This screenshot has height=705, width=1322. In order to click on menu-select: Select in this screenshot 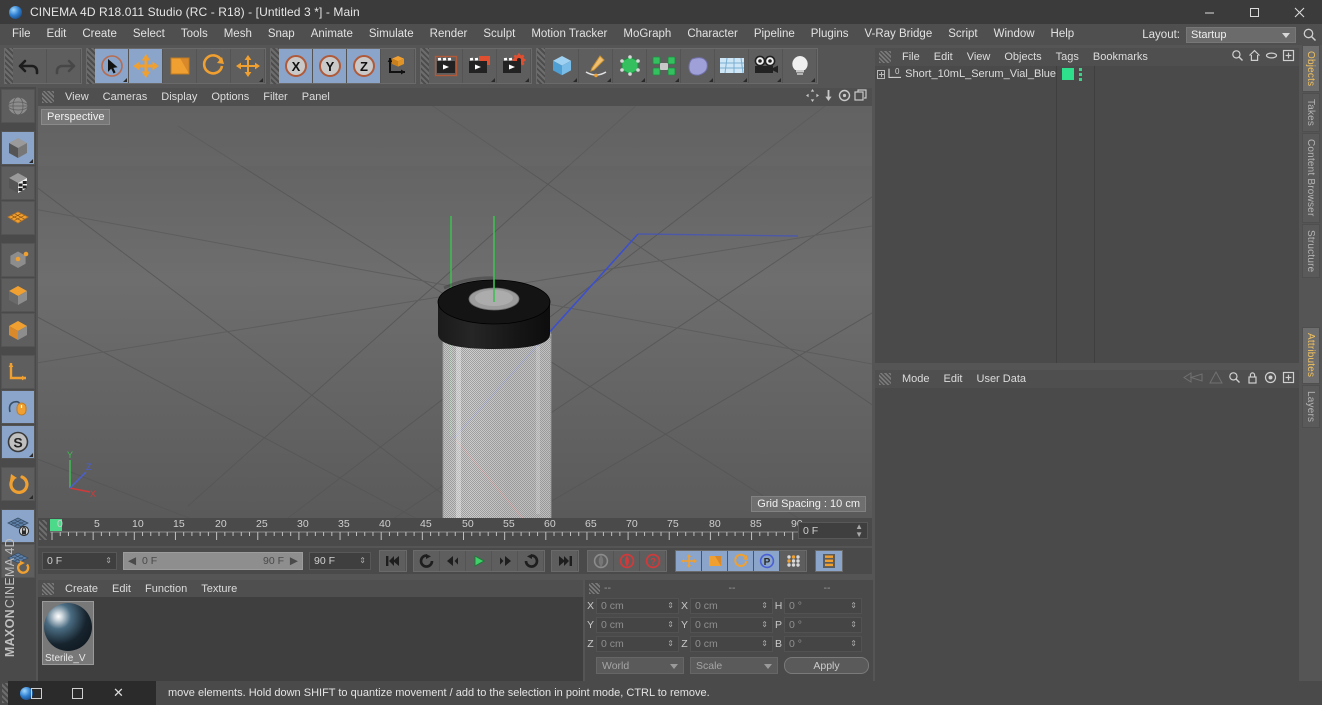, I will do `click(149, 34)`.